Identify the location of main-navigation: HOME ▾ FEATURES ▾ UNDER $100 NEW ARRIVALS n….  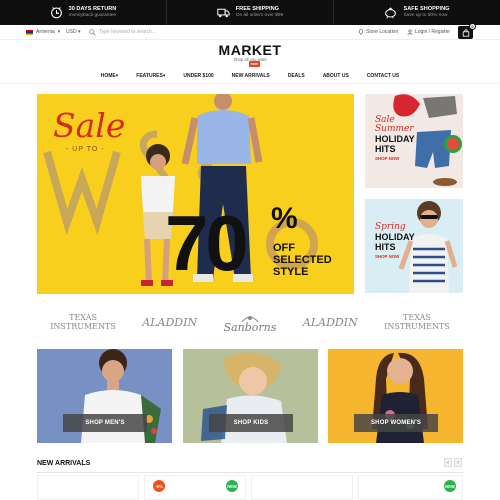
(250, 71).